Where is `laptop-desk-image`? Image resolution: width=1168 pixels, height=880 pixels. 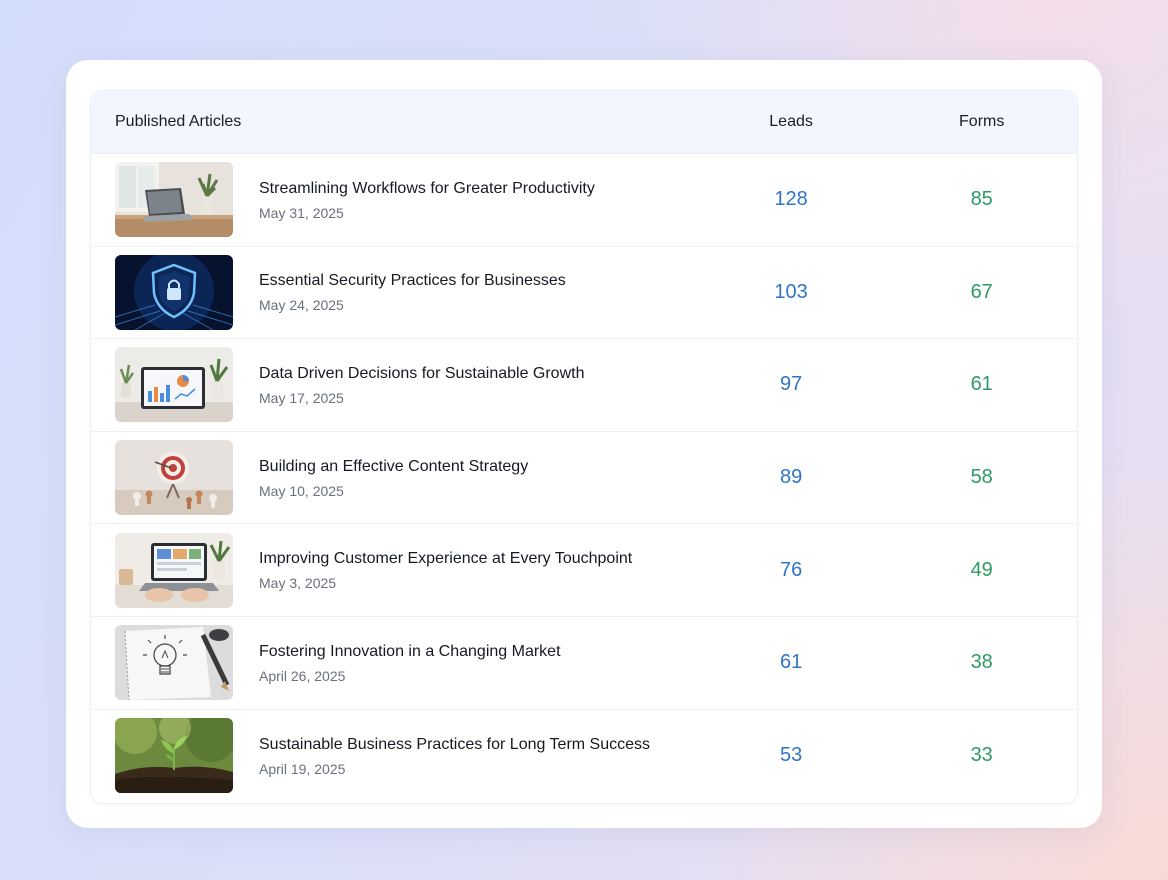
laptop-desk-image is located at coordinates (174, 200).